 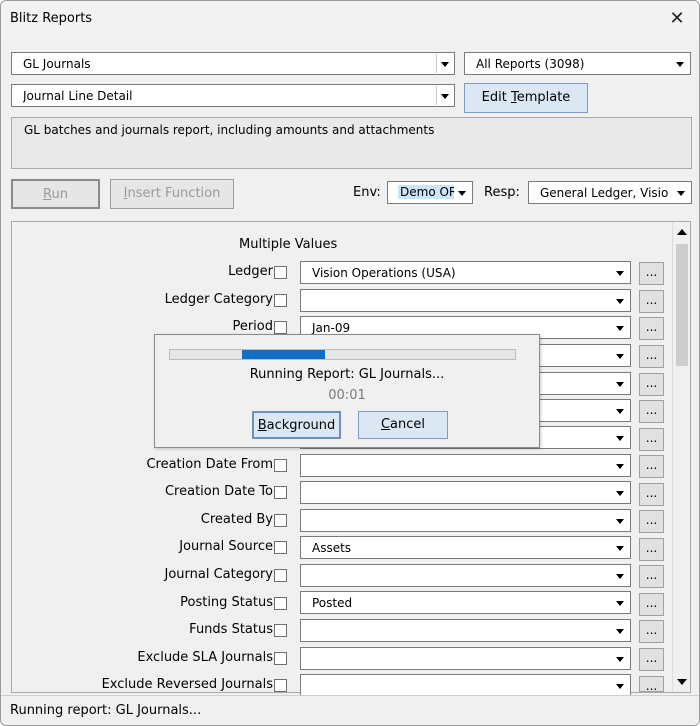 What do you see at coordinates (226, 546) in the screenshot?
I see `parameter-label: Journal Source` at bounding box center [226, 546].